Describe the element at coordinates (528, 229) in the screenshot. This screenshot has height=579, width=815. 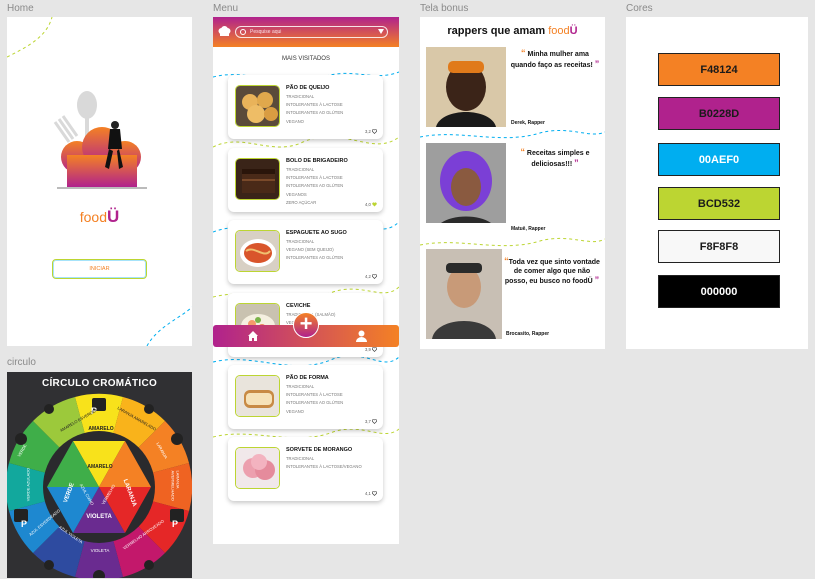
I see `rapper-name: Matuê, Rapper` at that location.